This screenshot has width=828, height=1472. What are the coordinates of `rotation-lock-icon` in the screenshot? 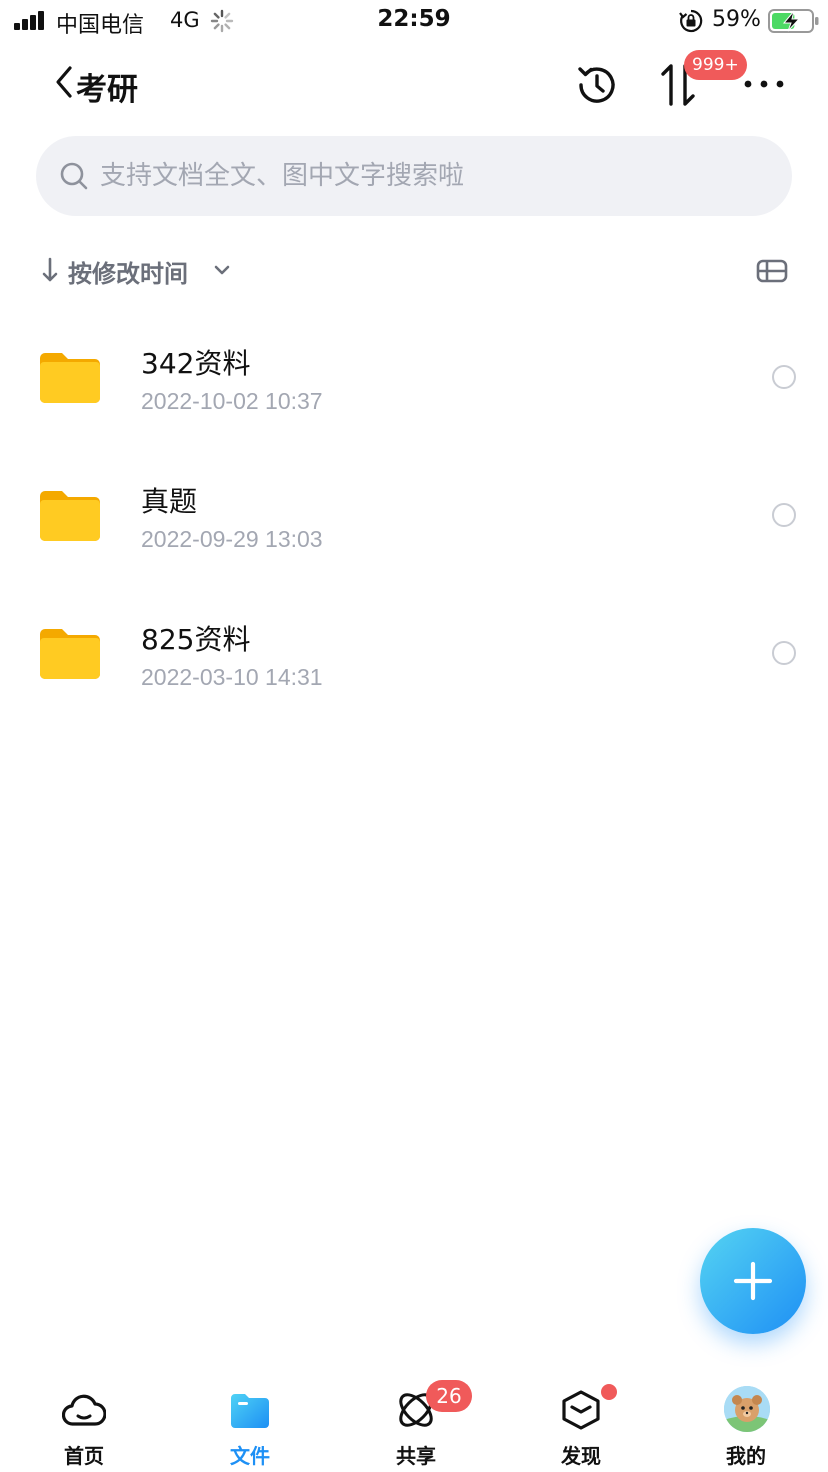 It's located at (691, 21).